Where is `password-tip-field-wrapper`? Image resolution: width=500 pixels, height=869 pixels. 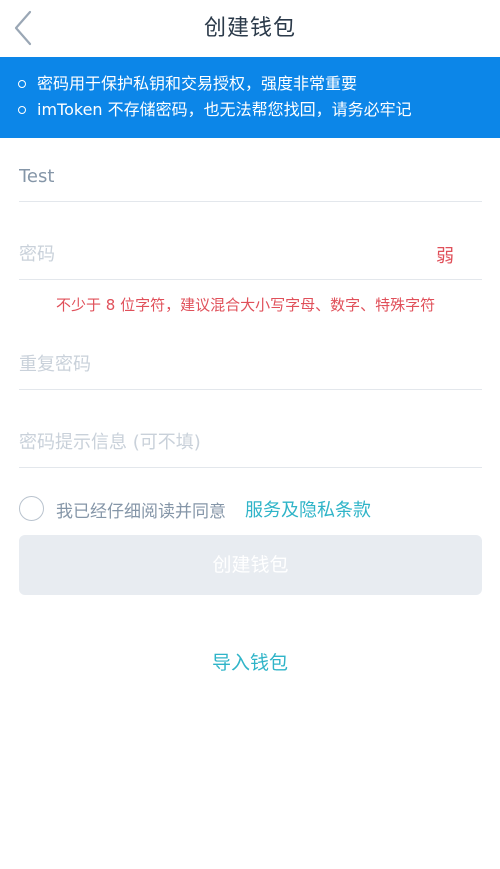
password-tip-field-wrapper is located at coordinates (250, 442).